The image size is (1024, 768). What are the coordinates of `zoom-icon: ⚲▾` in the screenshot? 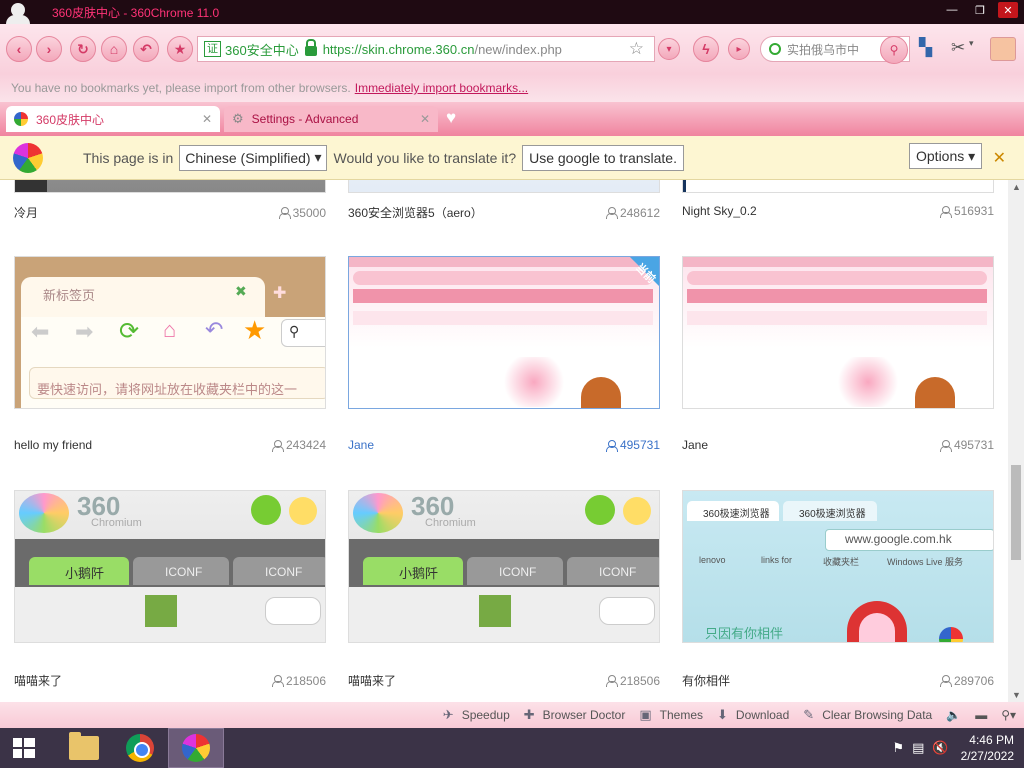 It's located at (1008, 715).